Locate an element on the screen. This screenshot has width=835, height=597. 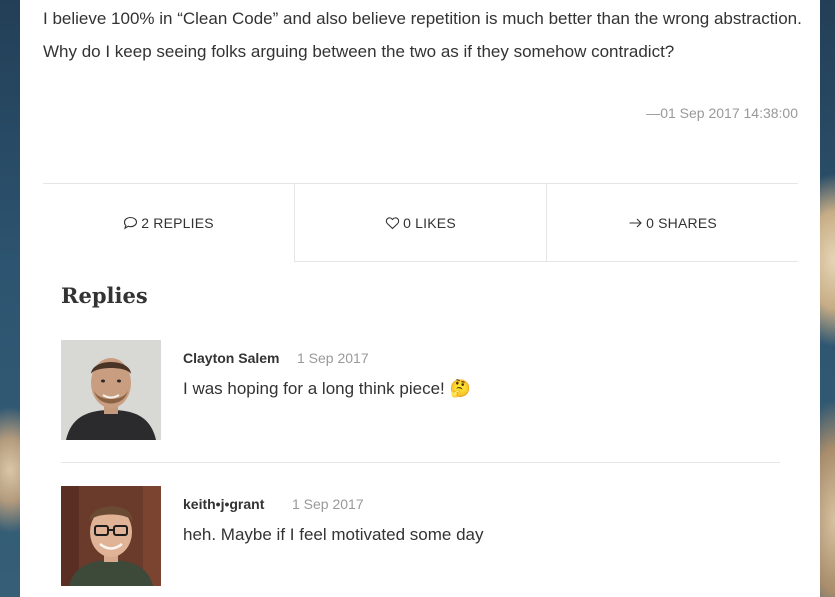
post-actions-bar: 2 REPLIES 0 LIKES 0 SHARES is located at coordinates (420, 222).